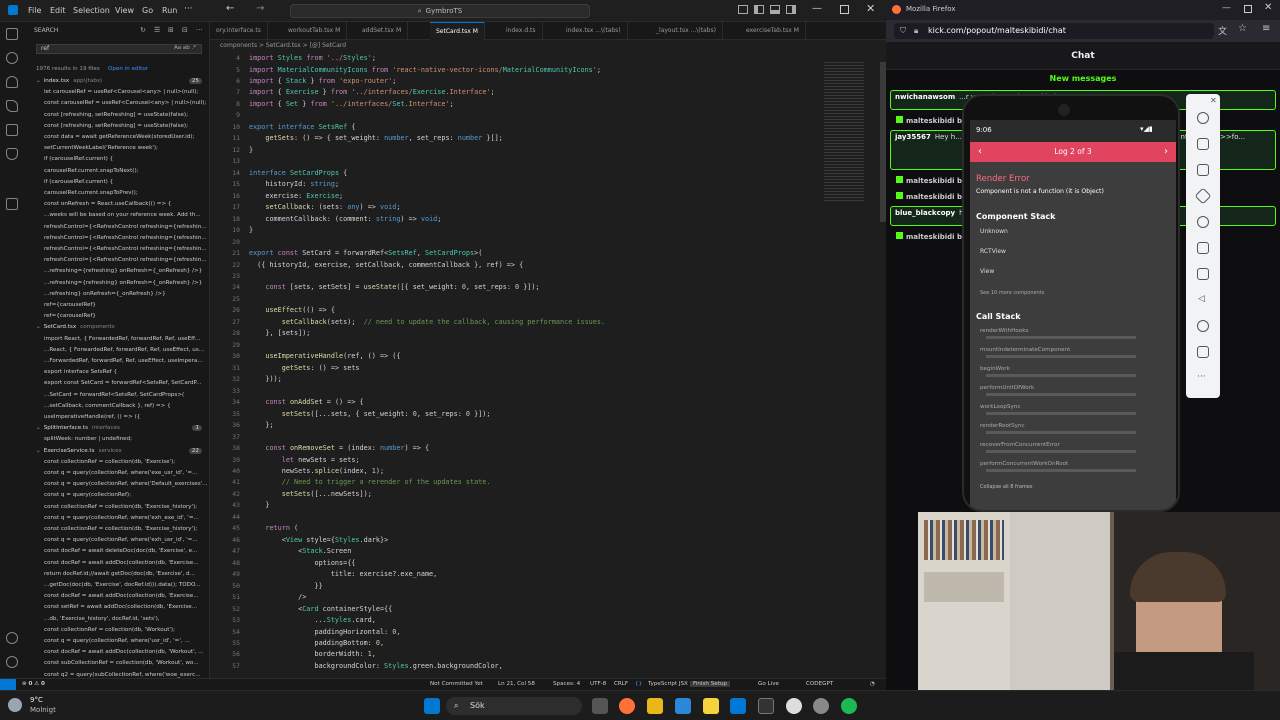 The image size is (1280, 720). I want to click on editor-tab: exerciseTab.tsx M, so click(773, 31).